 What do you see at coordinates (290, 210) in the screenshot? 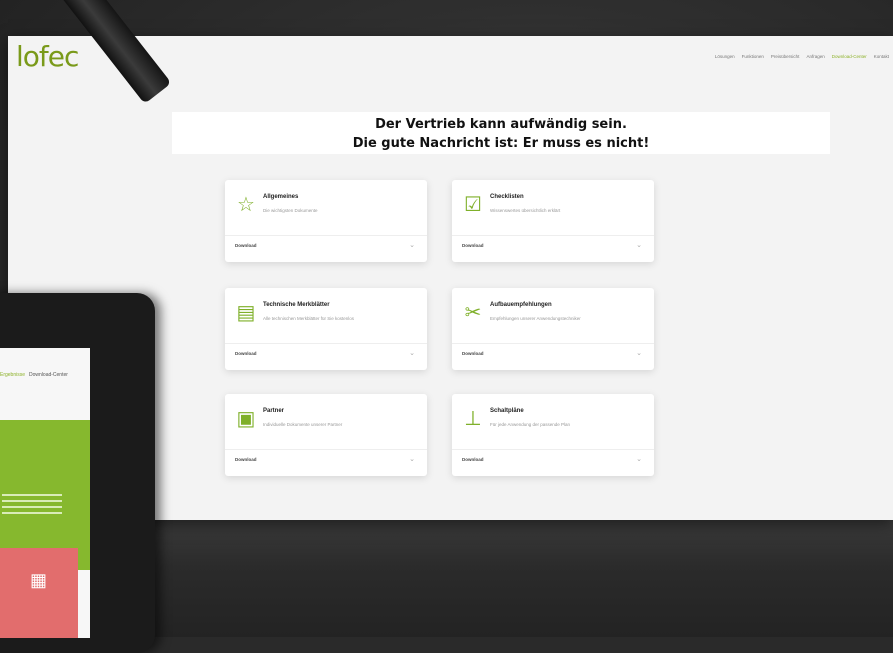
I see `card-subtitle: Die wichtigsten Dokumente` at bounding box center [290, 210].